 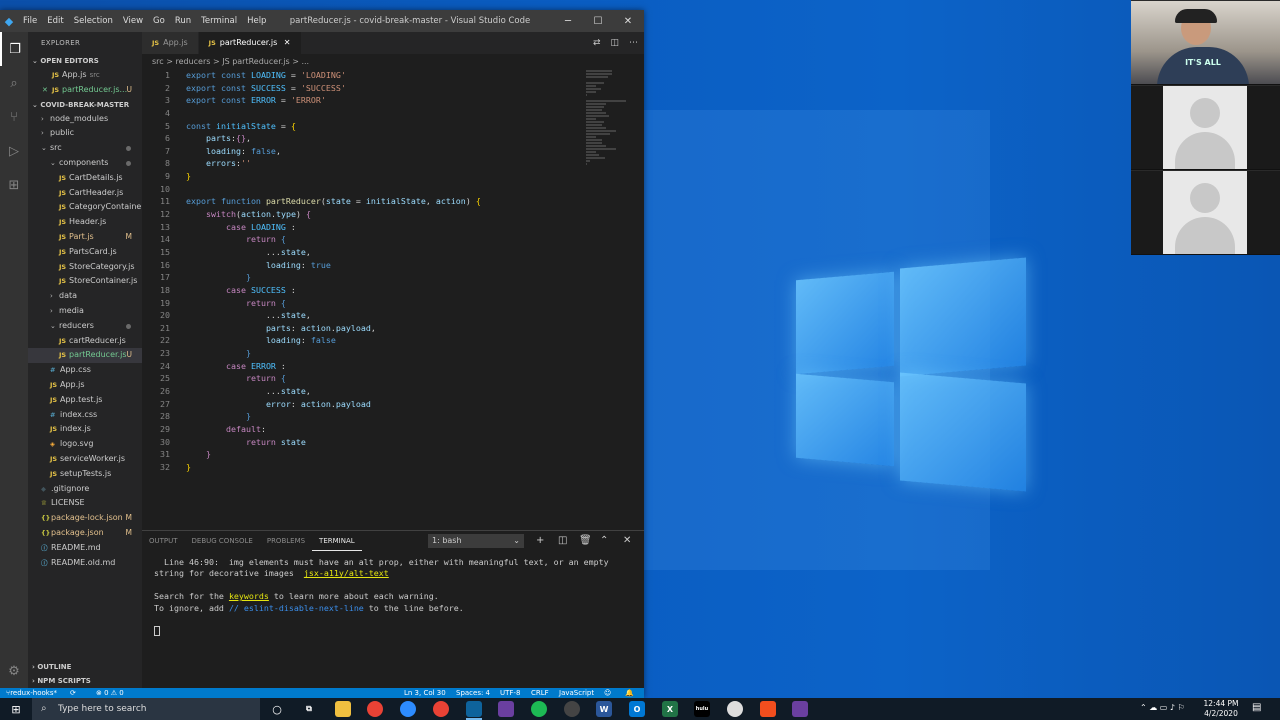 What do you see at coordinates (510, 693) in the screenshot?
I see `encoding: UTF-8` at bounding box center [510, 693].